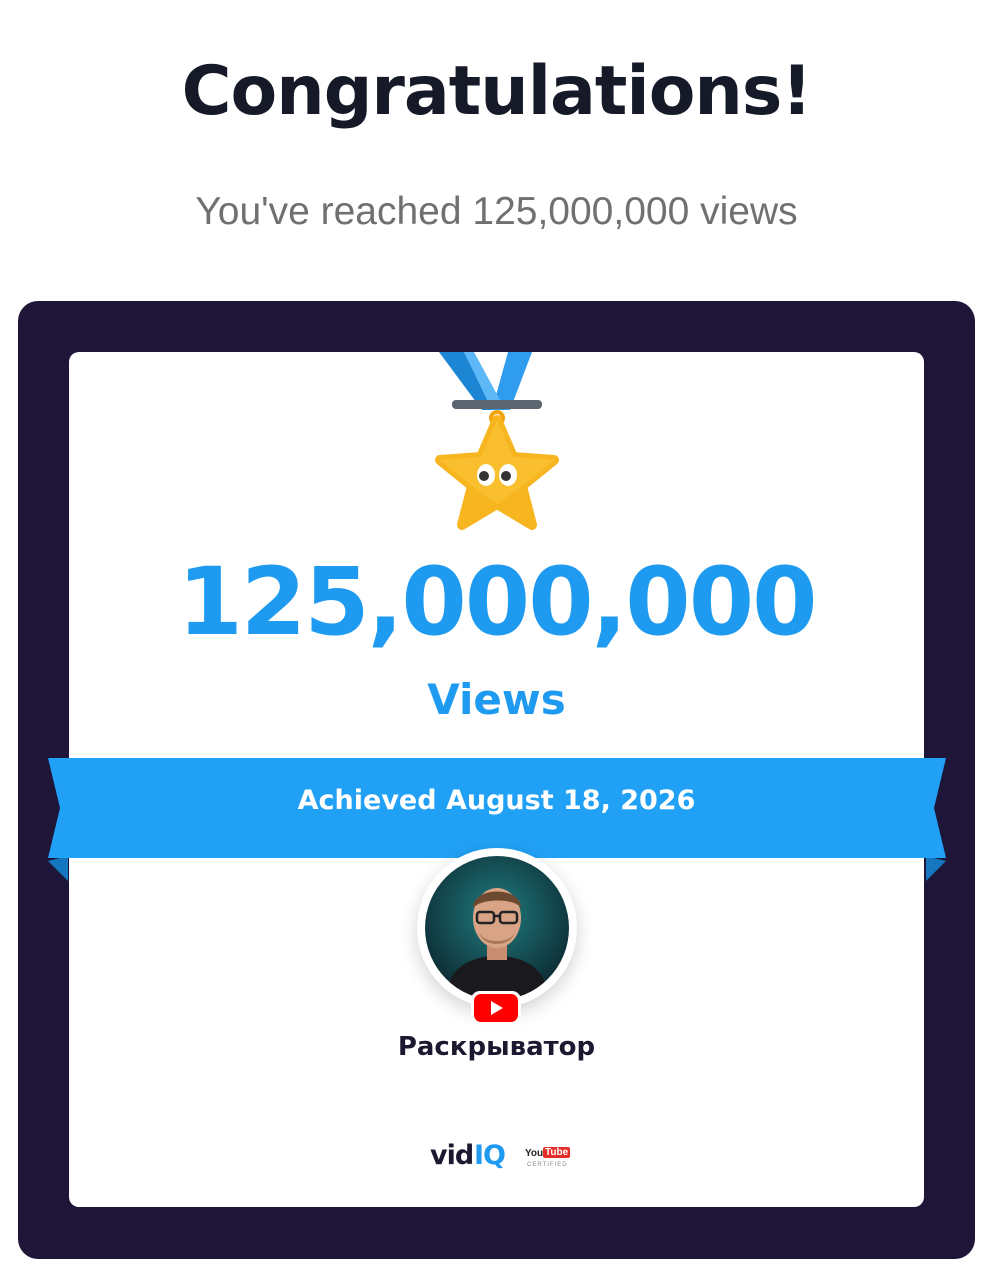 The height and width of the screenshot is (1280, 993). What do you see at coordinates (548, 1160) in the screenshot?
I see `youtube-certified-badge: You Tube CERTIFIED` at bounding box center [548, 1160].